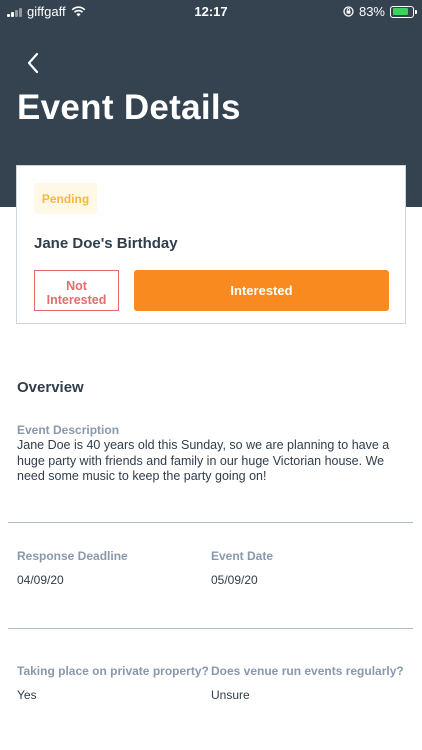 The image size is (422, 750). I want to click on status-badge: Pending, so click(65, 198).